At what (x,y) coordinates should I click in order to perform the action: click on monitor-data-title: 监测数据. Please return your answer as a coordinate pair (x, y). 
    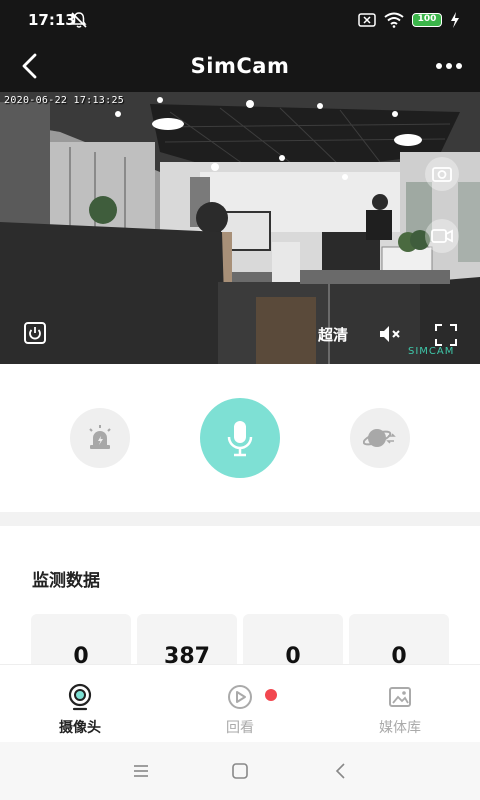
    Looking at the image, I should click on (66, 581).